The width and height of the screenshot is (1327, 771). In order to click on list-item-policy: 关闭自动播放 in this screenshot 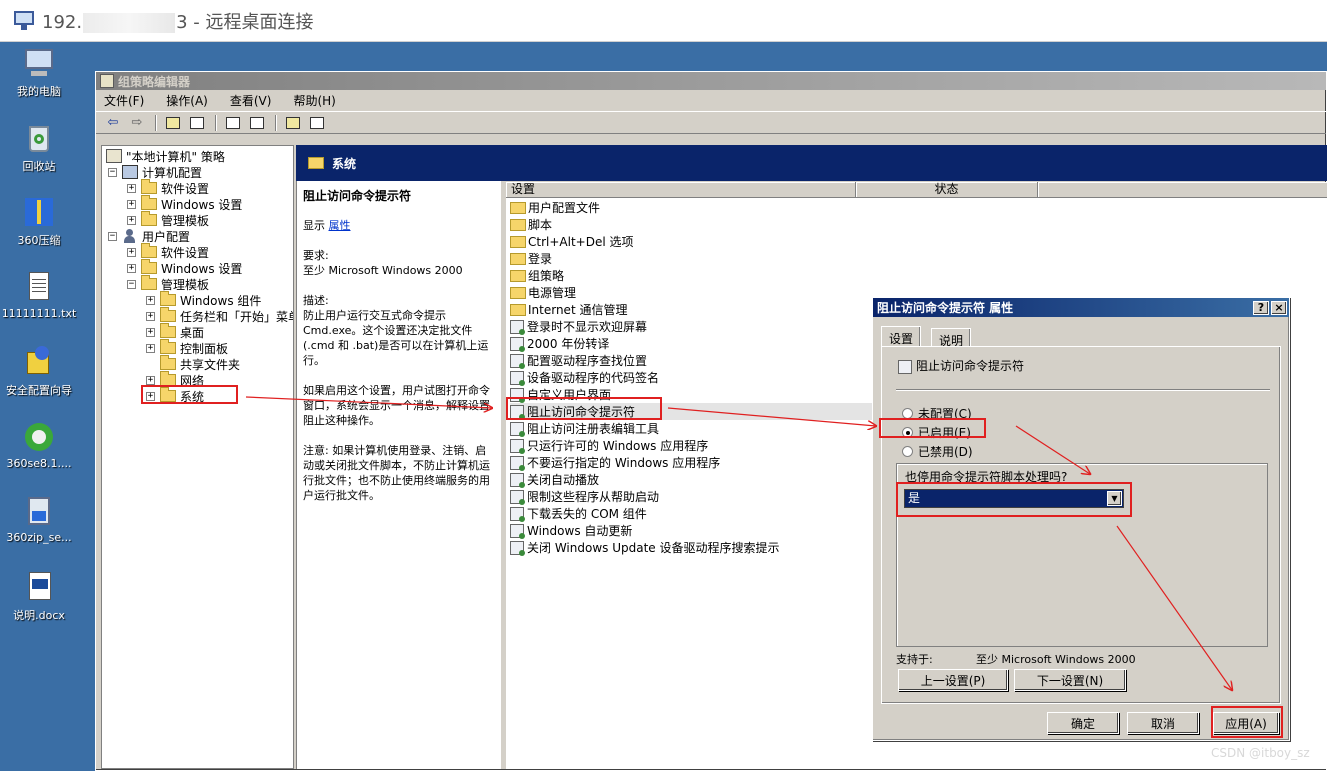, I will do `click(554, 479)`.